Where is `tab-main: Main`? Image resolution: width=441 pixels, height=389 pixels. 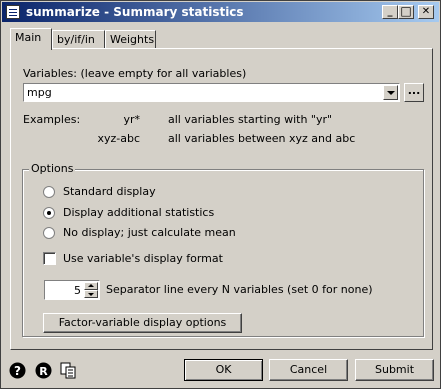
tab-main: Main is located at coordinates (31, 39).